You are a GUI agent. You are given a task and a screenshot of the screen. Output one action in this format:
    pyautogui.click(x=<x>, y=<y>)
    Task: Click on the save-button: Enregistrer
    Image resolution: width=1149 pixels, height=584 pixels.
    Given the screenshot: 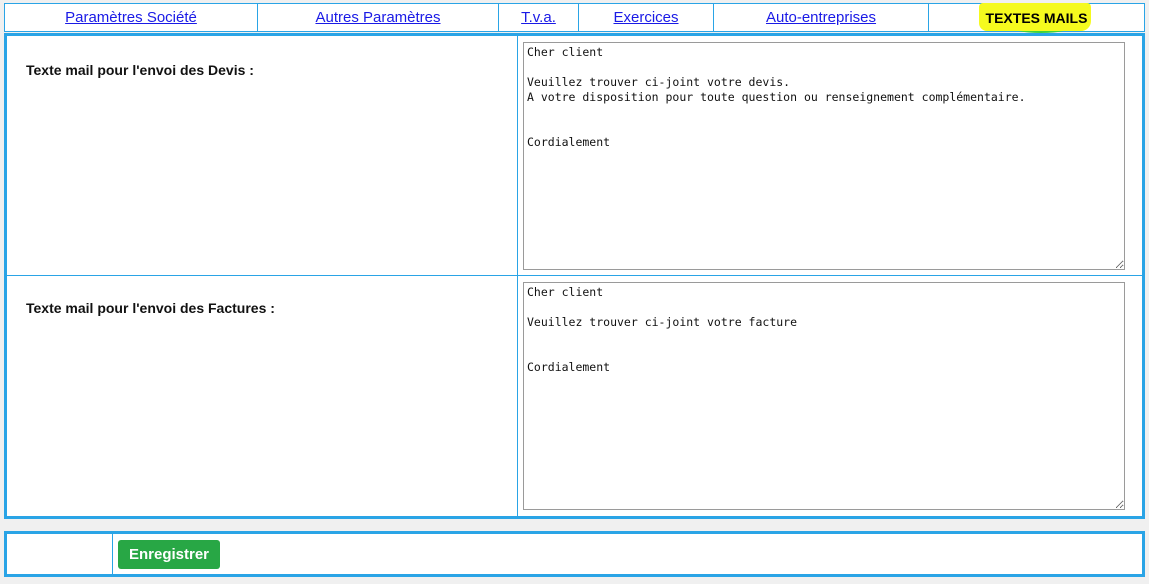 What is the action you would take?
    pyautogui.click(x=169, y=554)
    